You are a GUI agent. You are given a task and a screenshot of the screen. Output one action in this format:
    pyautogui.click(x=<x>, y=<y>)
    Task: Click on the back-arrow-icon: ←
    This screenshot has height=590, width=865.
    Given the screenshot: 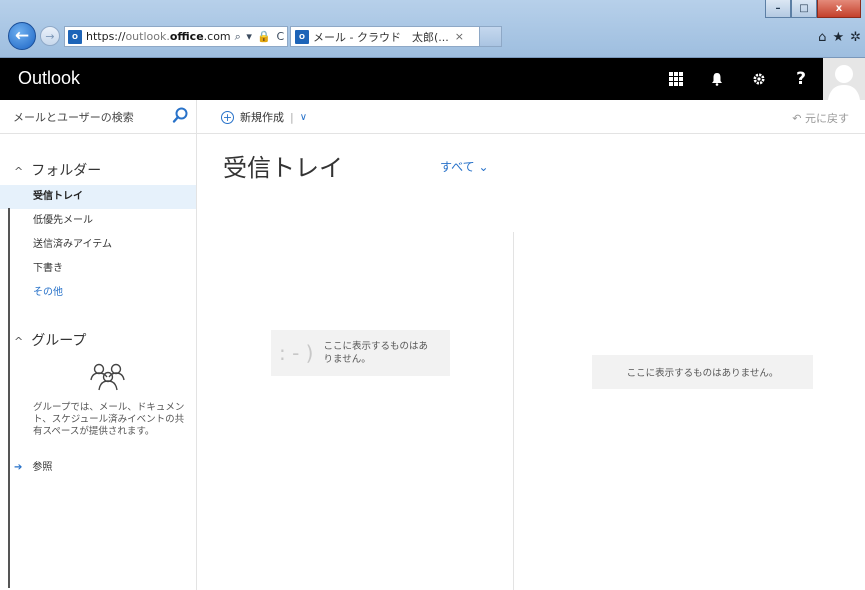 What is the action you would take?
    pyautogui.click(x=22, y=36)
    